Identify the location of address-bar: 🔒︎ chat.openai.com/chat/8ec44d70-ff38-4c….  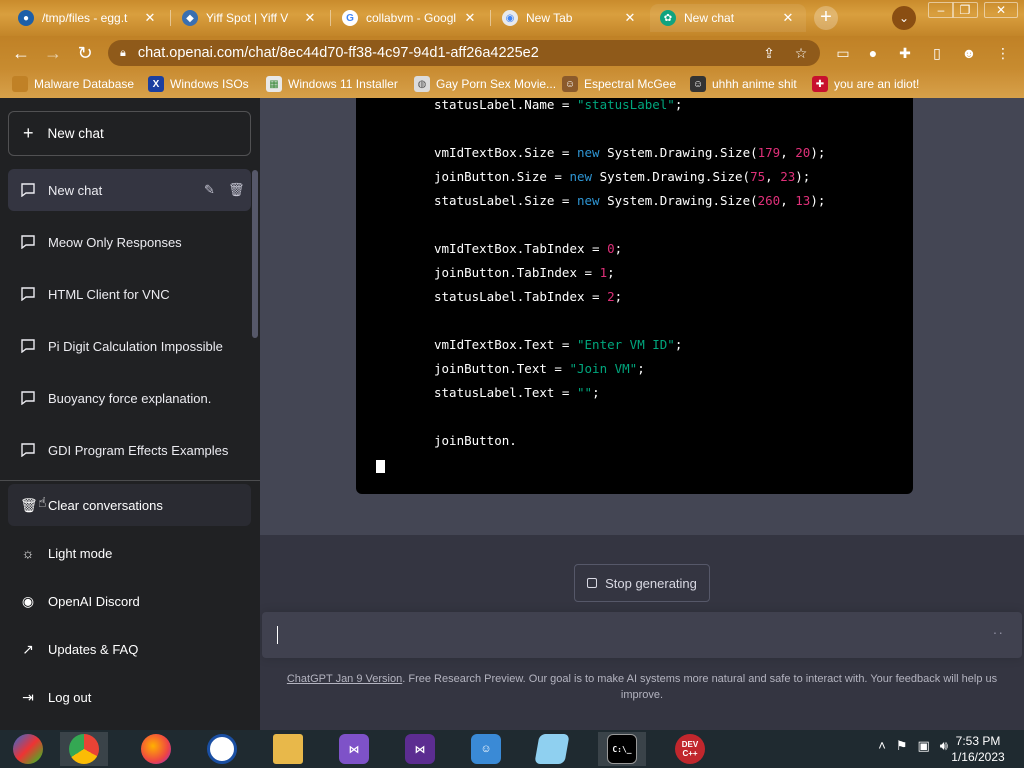
(464, 53).